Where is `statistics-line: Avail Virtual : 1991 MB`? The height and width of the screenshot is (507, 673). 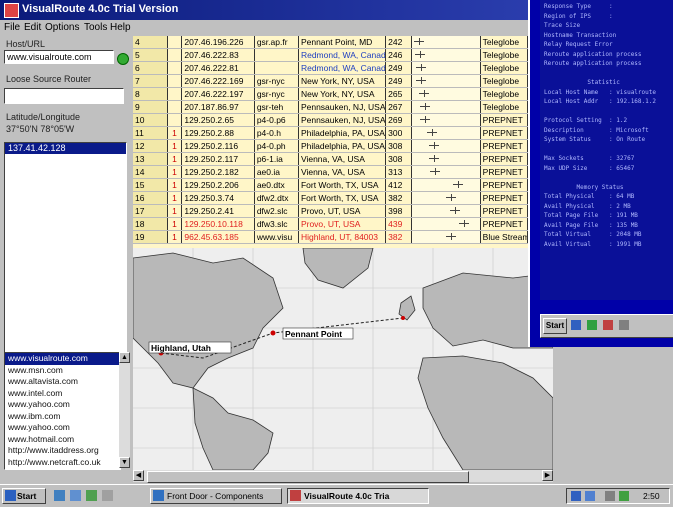
statistics-line: Avail Virtual : 1991 MB is located at coordinates (593, 244).